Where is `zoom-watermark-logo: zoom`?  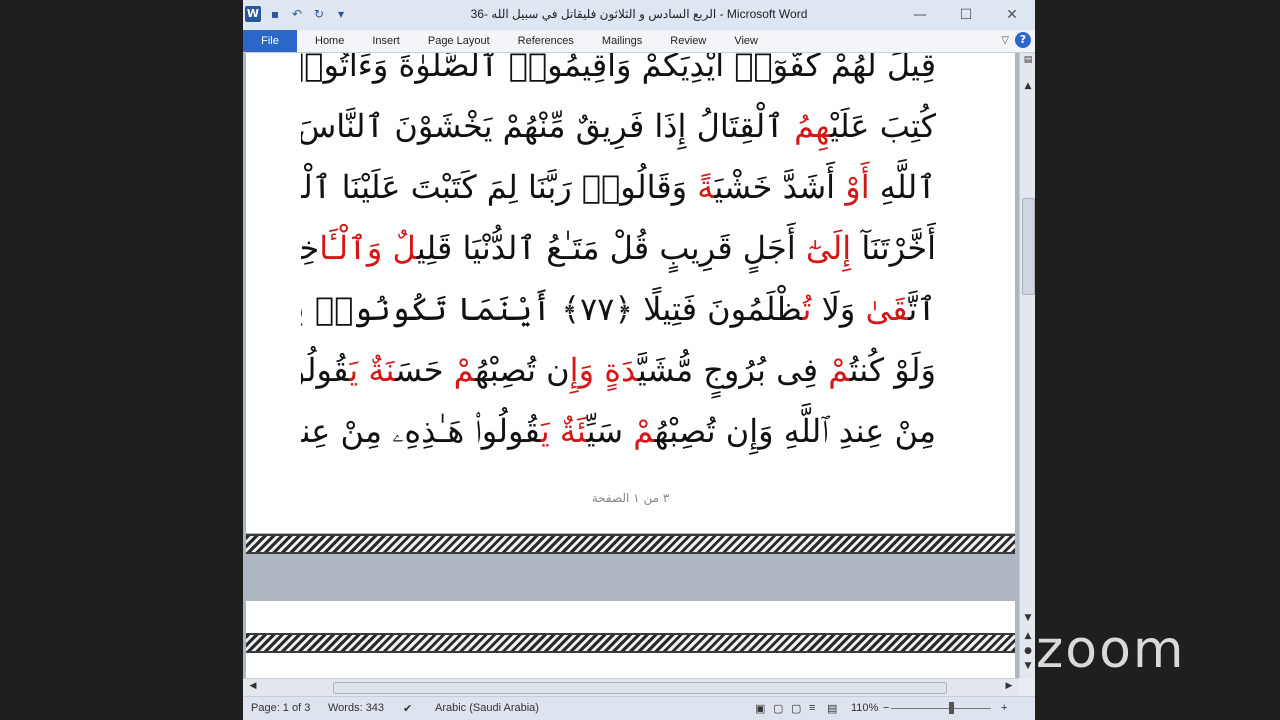
zoom-watermark-logo: zoom is located at coordinates (1111, 650).